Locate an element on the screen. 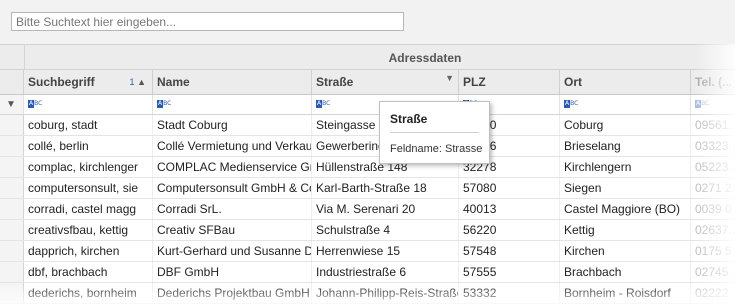  column-tooltip: Straße Feldname: Strasse is located at coordinates (434, 132).